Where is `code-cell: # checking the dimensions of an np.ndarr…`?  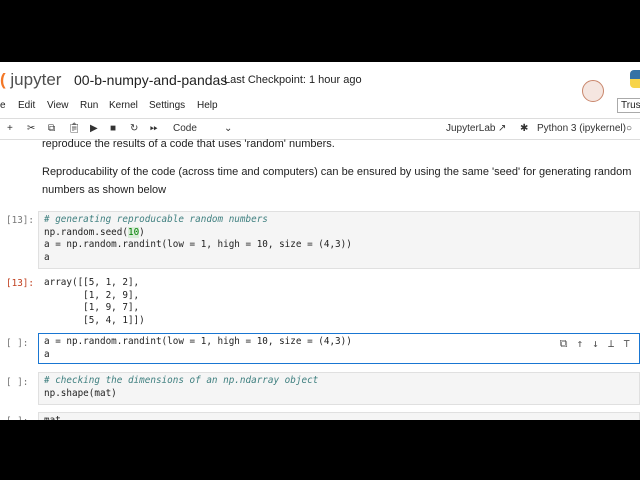 code-cell: # checking the dimensions of an np.ndarr… is located at coordinates (339, 388).